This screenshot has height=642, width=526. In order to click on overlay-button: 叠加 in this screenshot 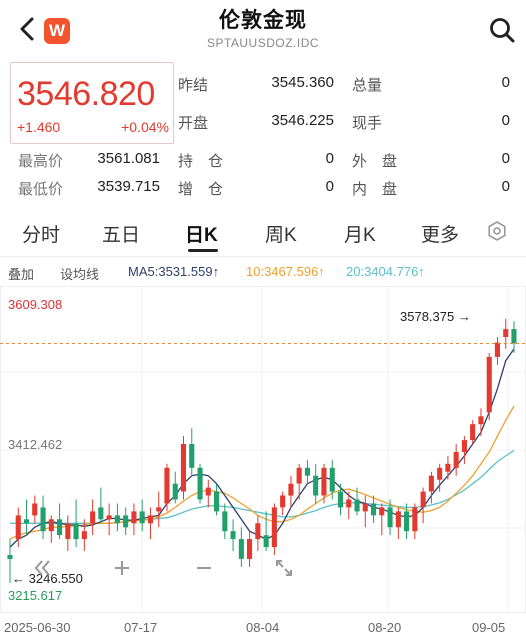, I will do `click(21, 273)`.